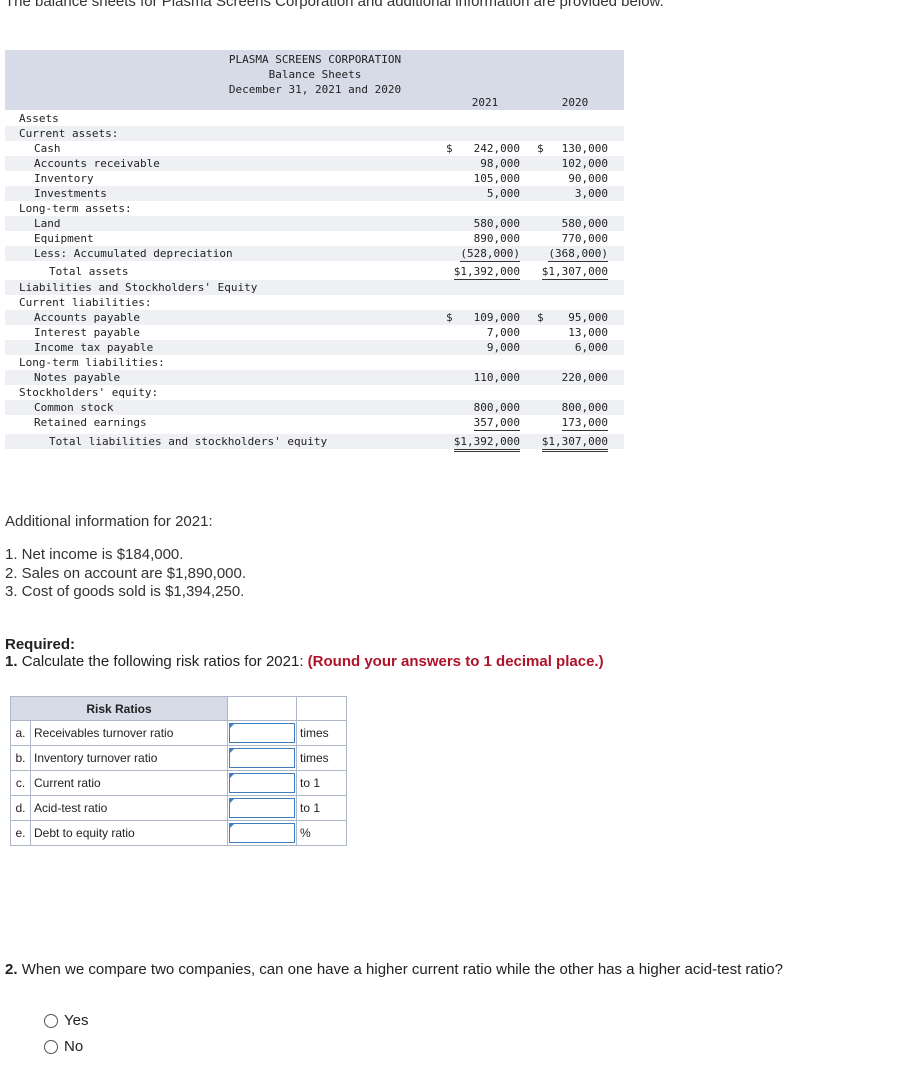  Describe the element at coordinates (314, 407) in the screenshot. I see `balance-sheet-row: Common stock 800,000 800,000` at that location.